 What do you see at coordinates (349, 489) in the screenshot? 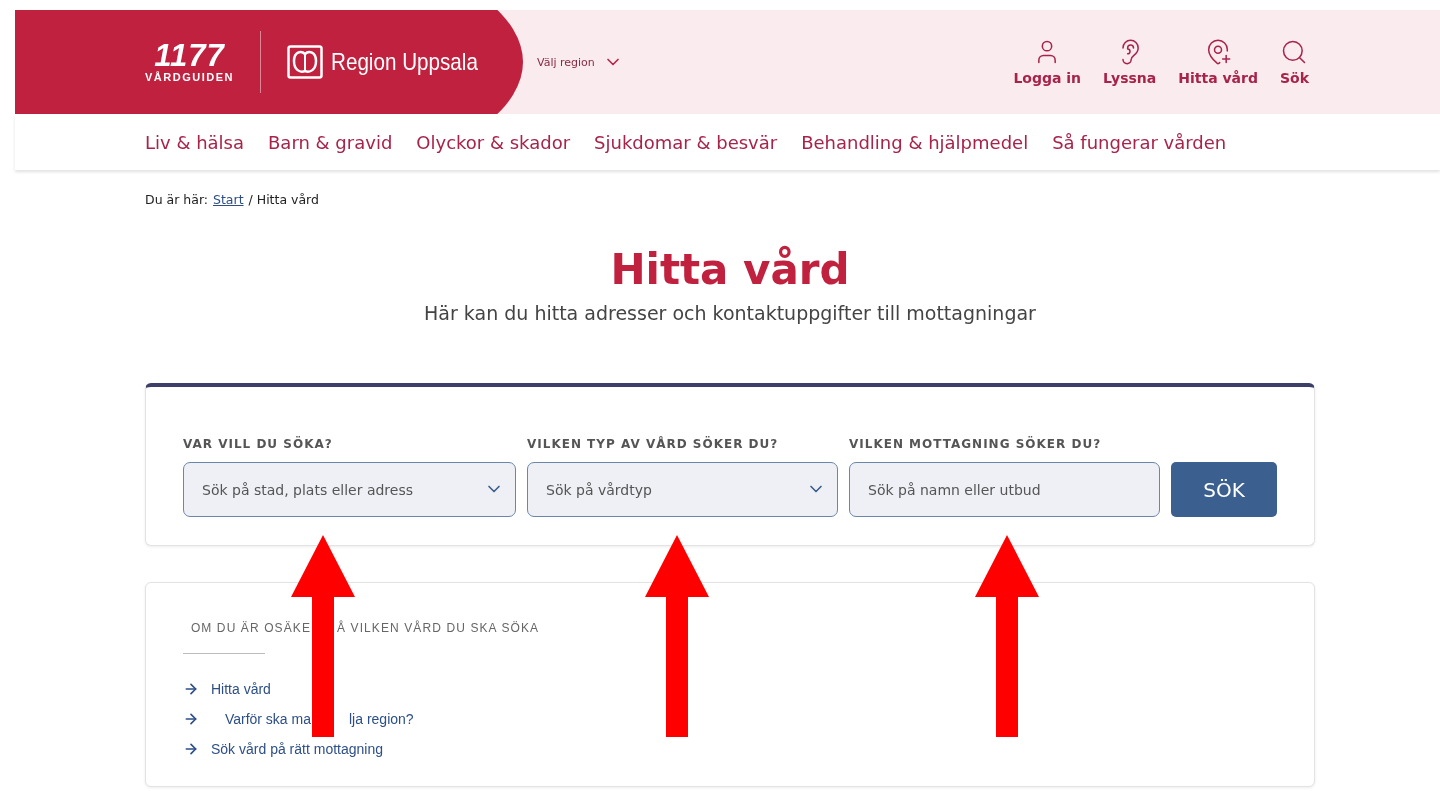
I see `dropdown-field: Sök på stad, plats eller adress` at bounding box center [349, 489].